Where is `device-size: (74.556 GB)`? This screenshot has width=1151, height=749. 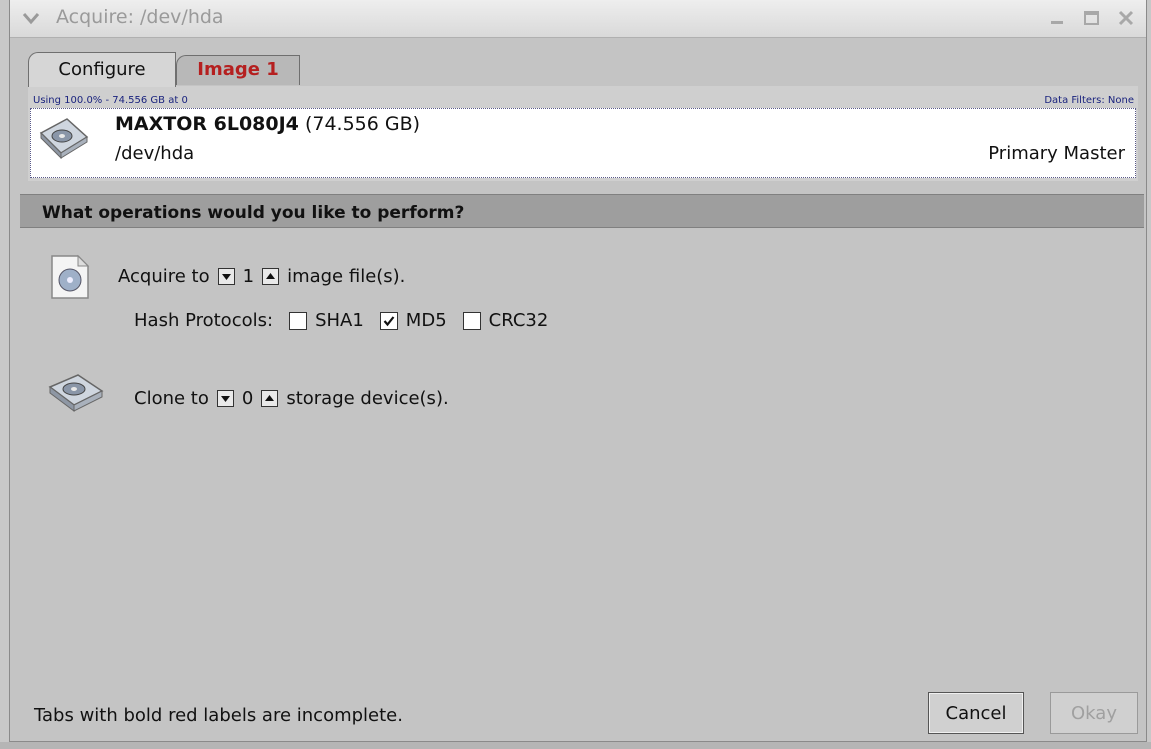
device-size: (74.556 GB) is located at coordinates (362, 124).